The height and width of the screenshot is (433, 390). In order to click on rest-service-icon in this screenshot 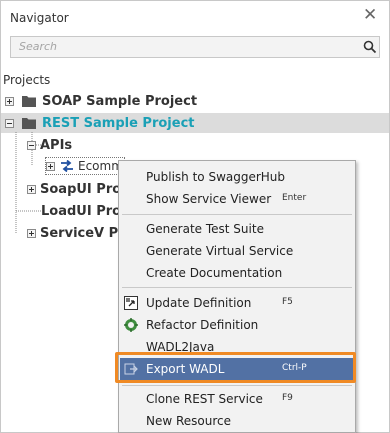, I will do `click(67, 166)`.